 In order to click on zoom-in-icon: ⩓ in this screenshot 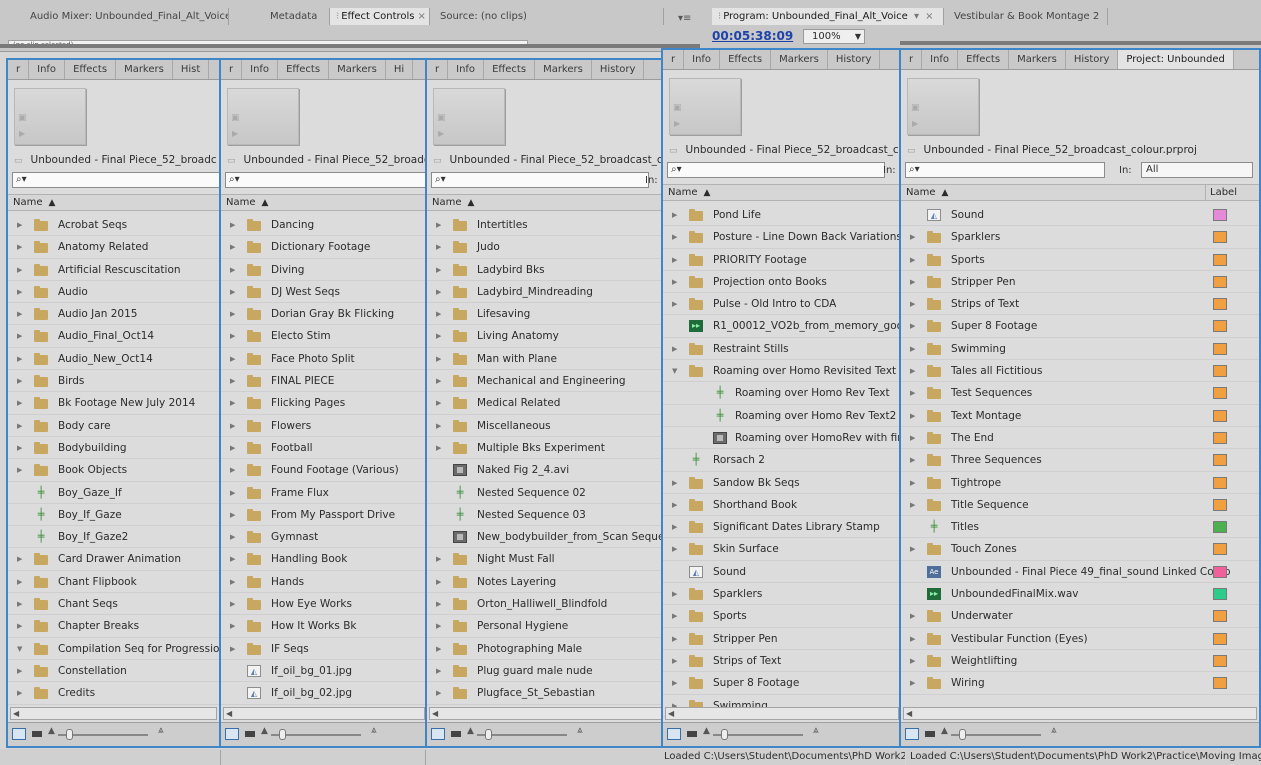, I will do `click(161, 730)`.